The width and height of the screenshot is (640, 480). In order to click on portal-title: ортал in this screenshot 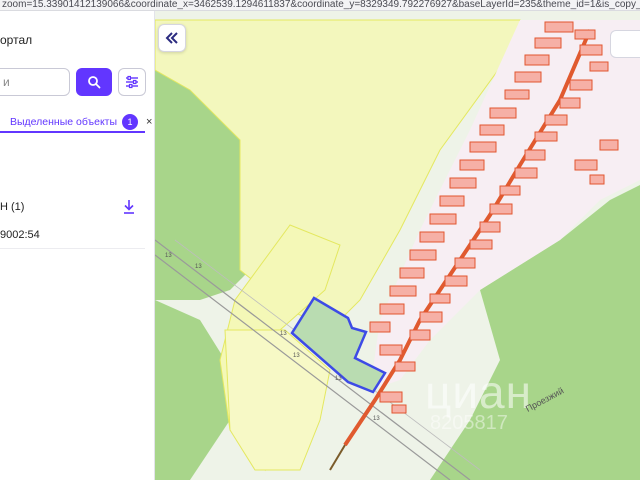, I will do `click(16, 40)`.